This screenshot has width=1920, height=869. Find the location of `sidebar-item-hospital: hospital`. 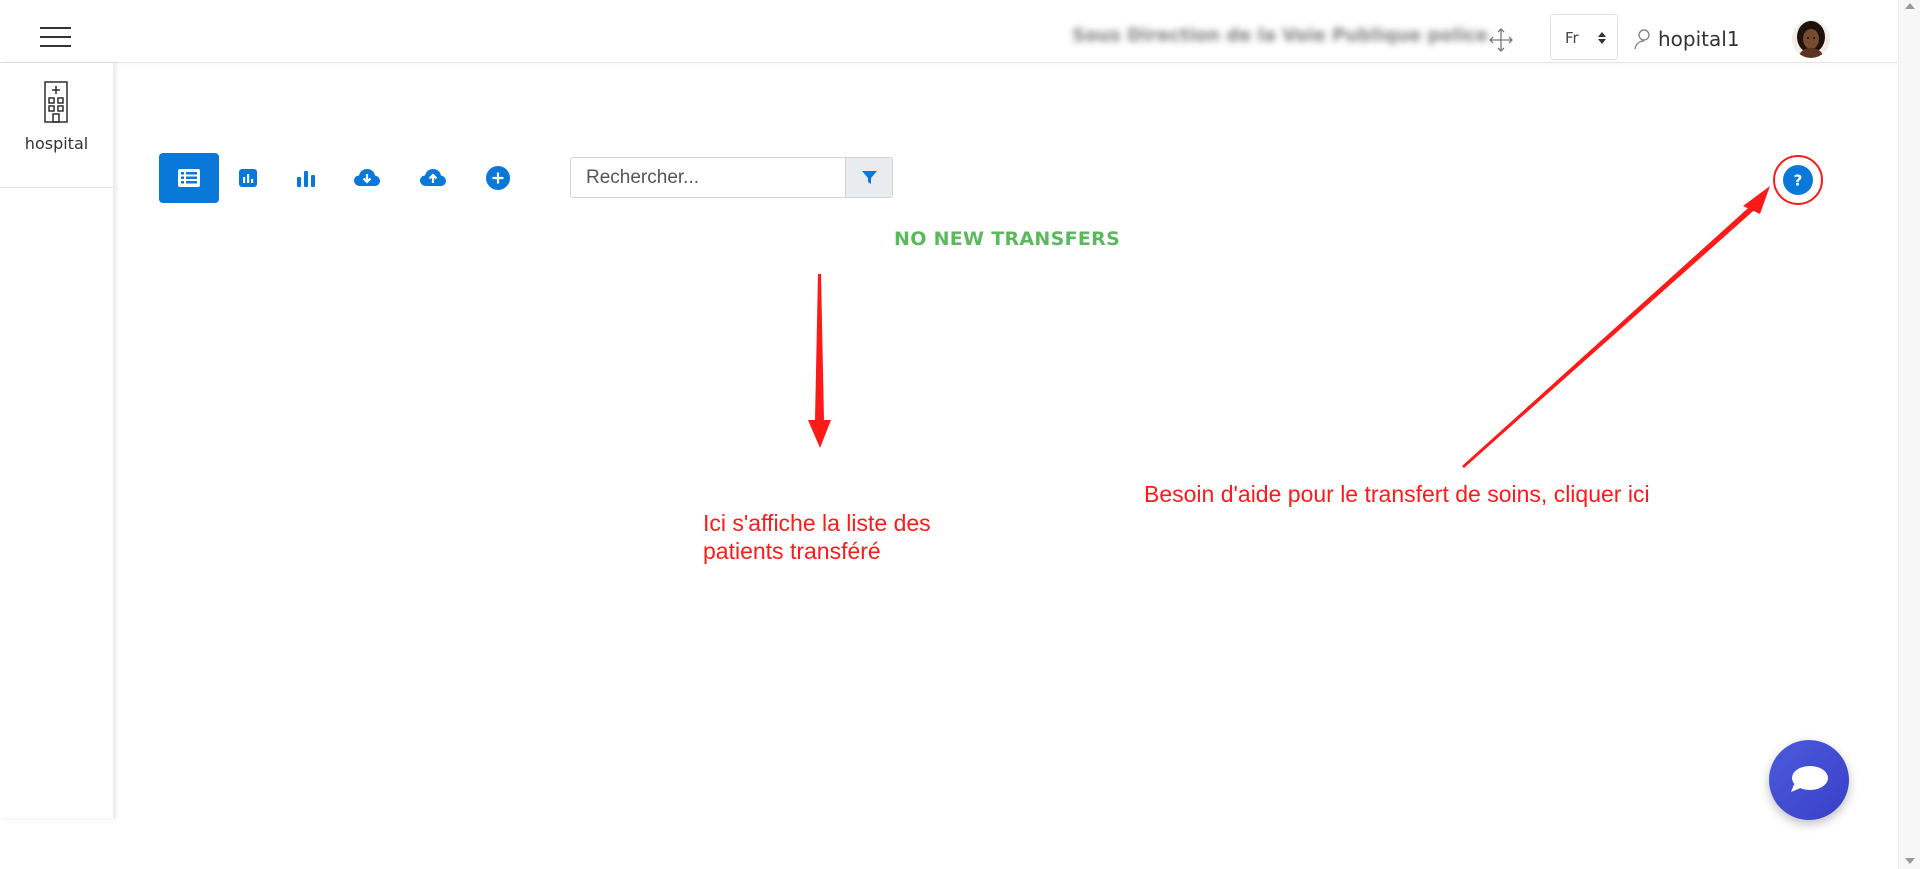

sidebar-item-hospital: hospital is located at coordinates (56, 125).